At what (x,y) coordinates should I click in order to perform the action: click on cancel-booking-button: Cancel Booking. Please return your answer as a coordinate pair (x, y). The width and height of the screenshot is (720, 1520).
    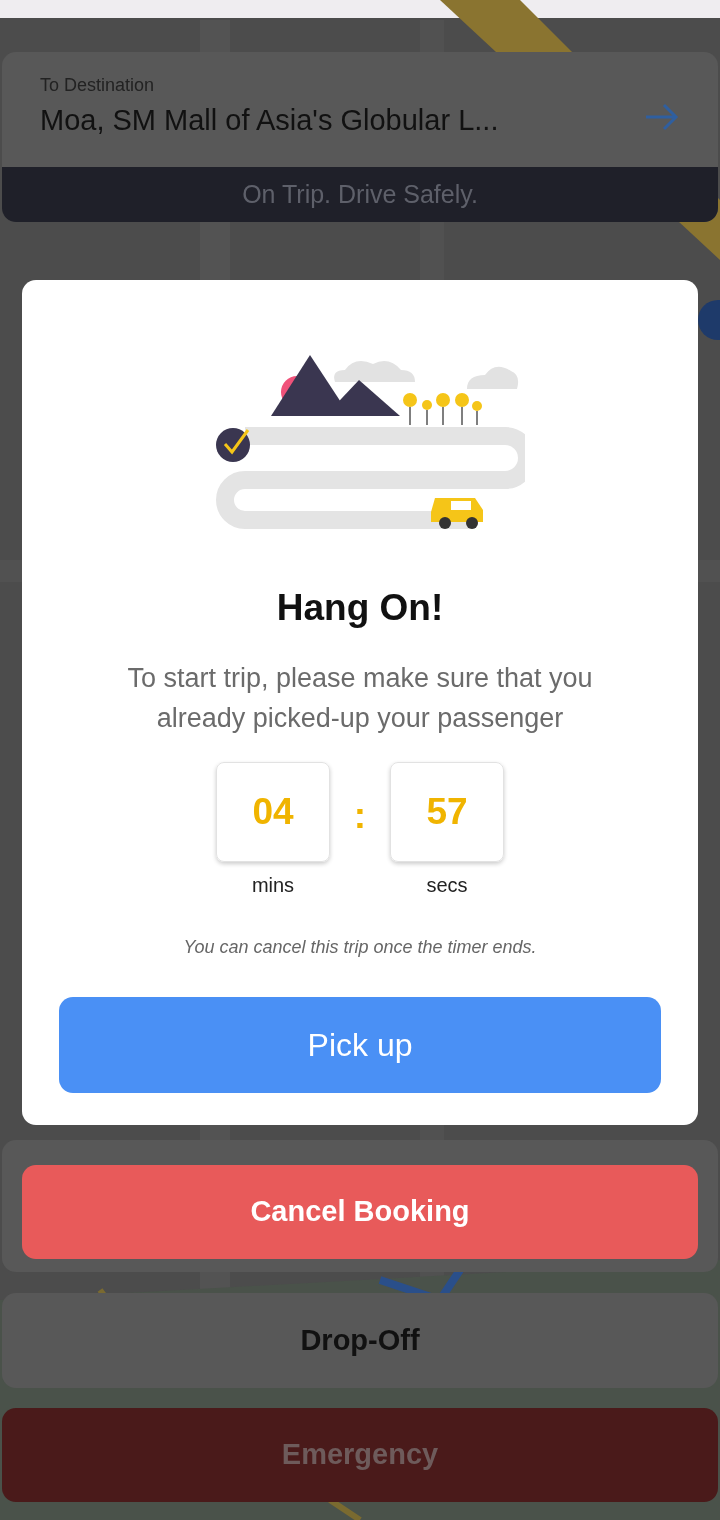
    Looking at the image, I should click on (360, 1212).